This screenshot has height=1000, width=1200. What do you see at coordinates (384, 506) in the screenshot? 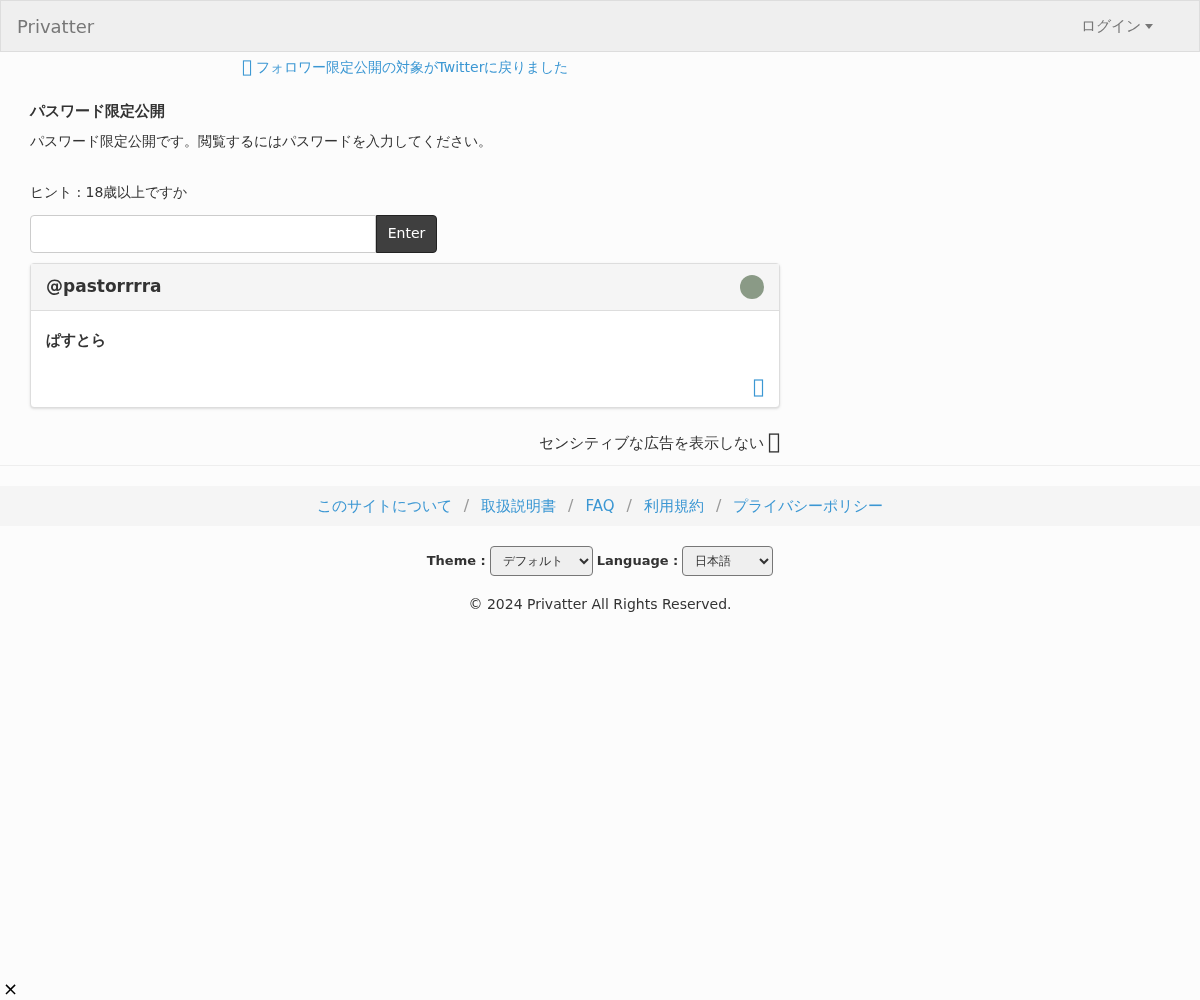
I see `footer-link: このサイトについて` at bounding box center [384, 506].